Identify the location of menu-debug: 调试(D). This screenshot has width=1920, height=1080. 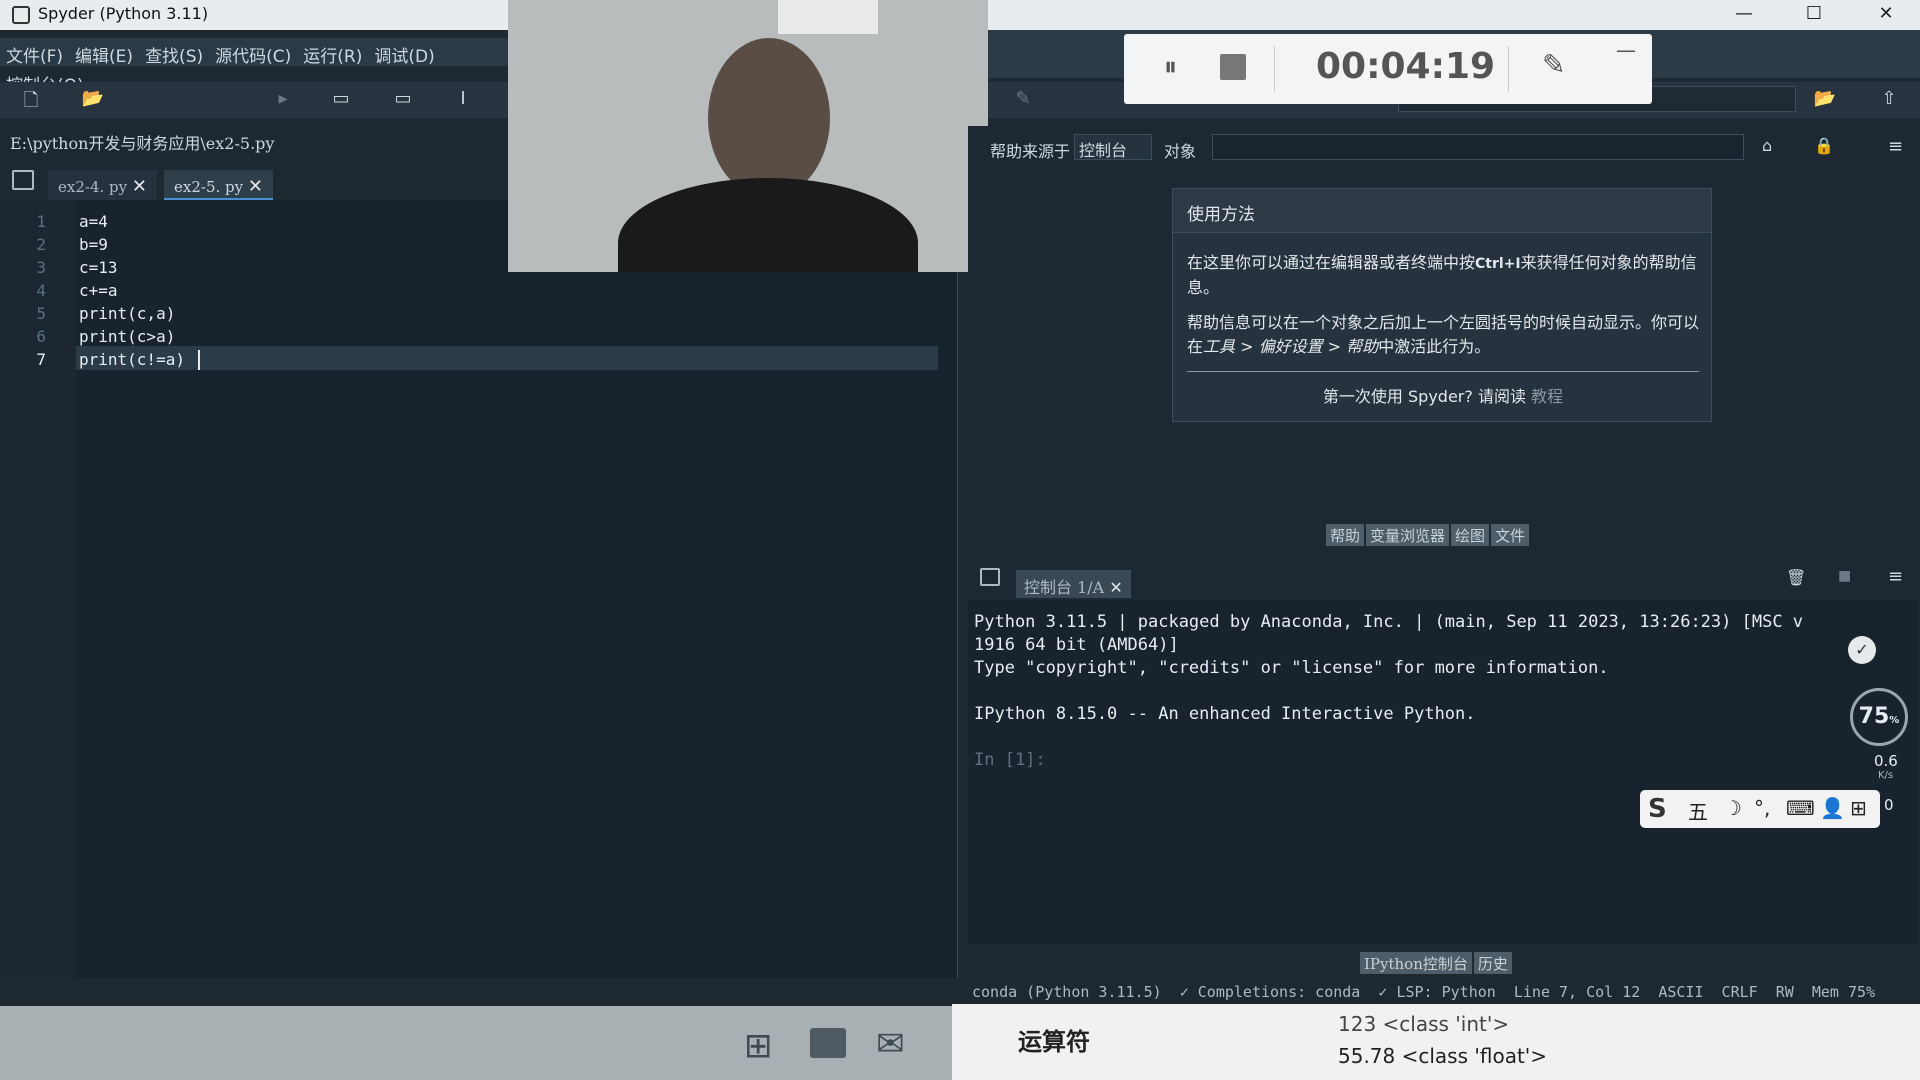
(404, 52).